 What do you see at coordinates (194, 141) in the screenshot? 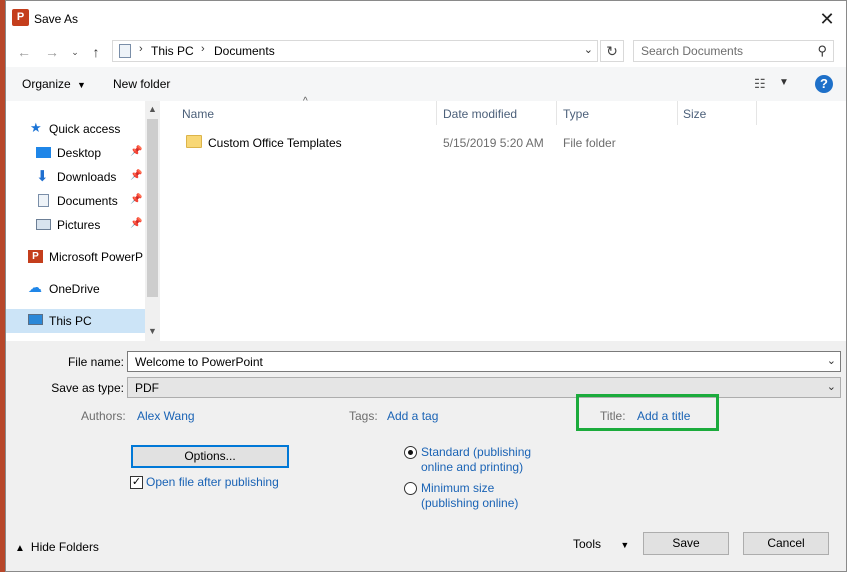
I see `folder-icon` at bounding box center [194, 141].